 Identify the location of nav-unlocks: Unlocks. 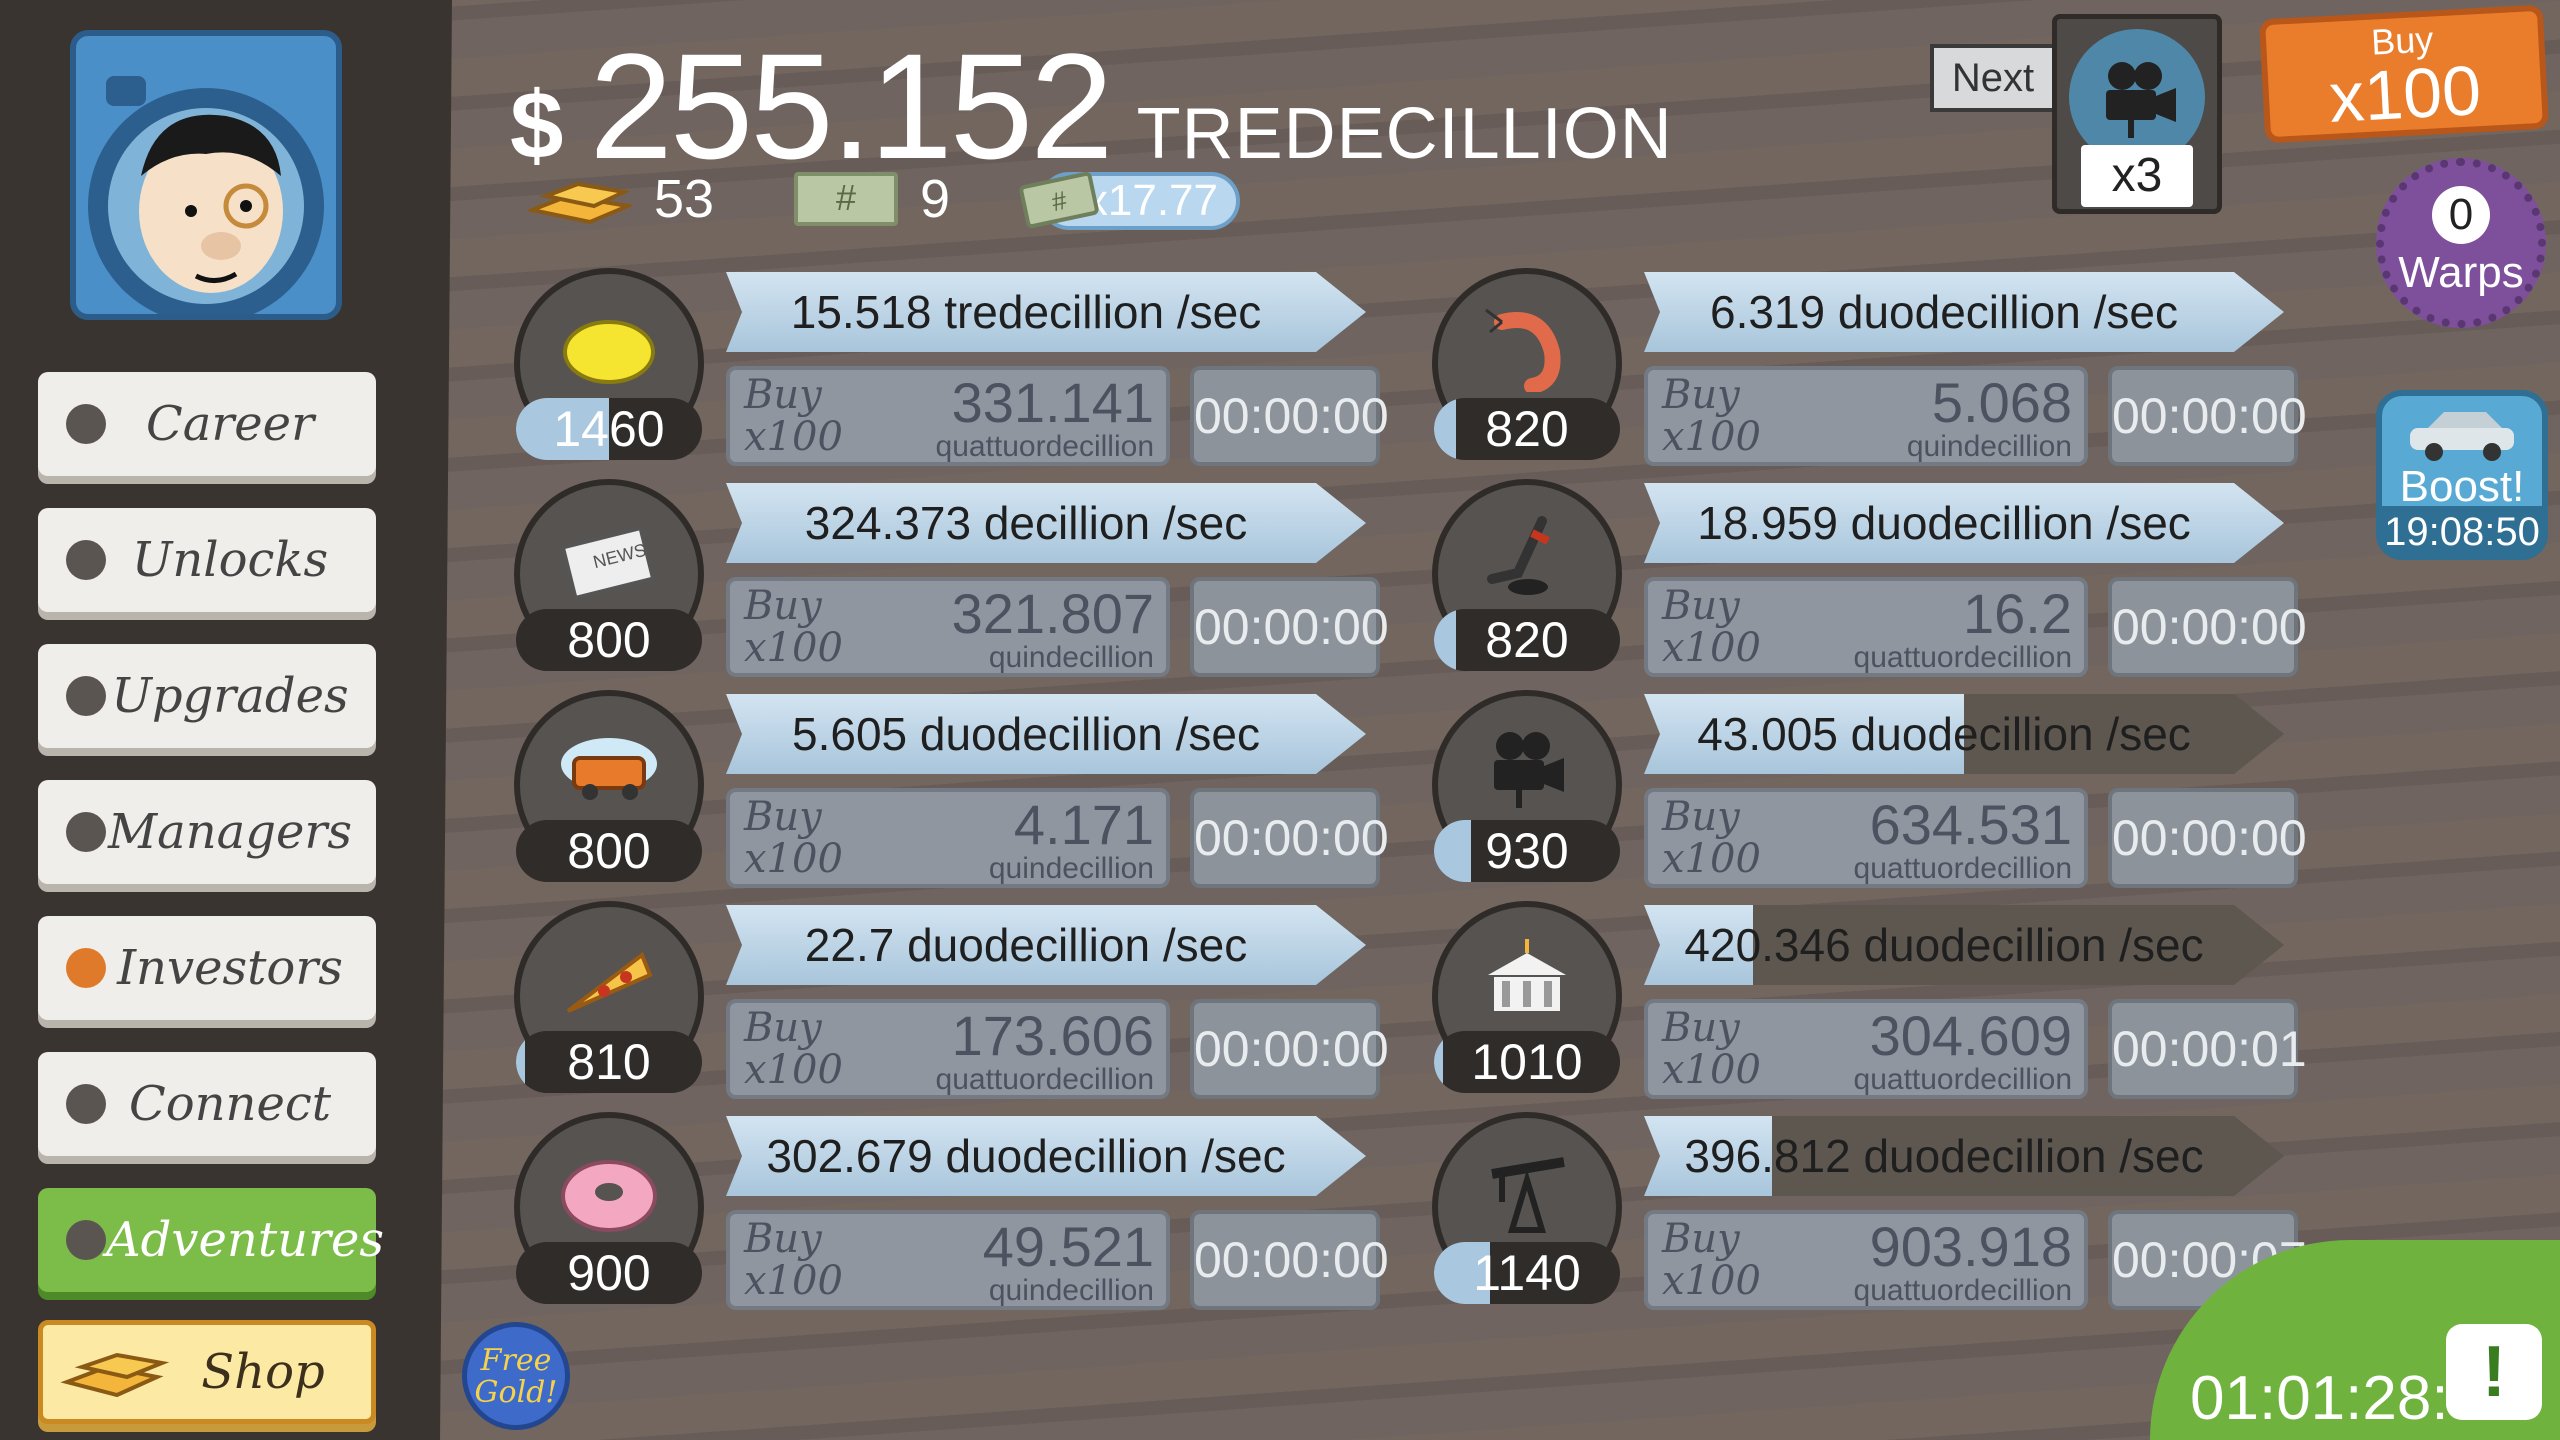
(207, 560).